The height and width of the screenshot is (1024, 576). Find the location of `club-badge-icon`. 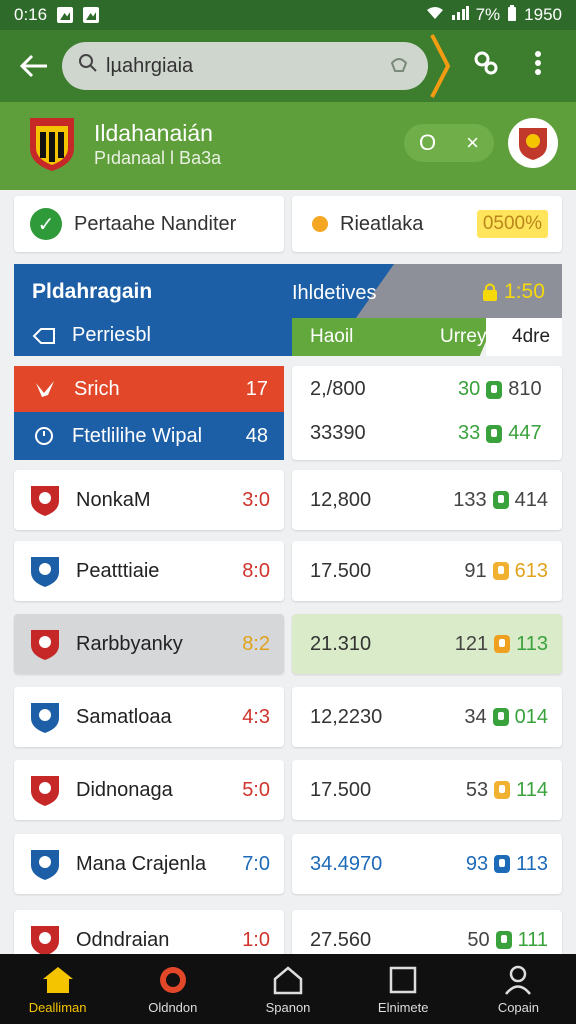

club-badge-icon is located at coordinates (533, 144).